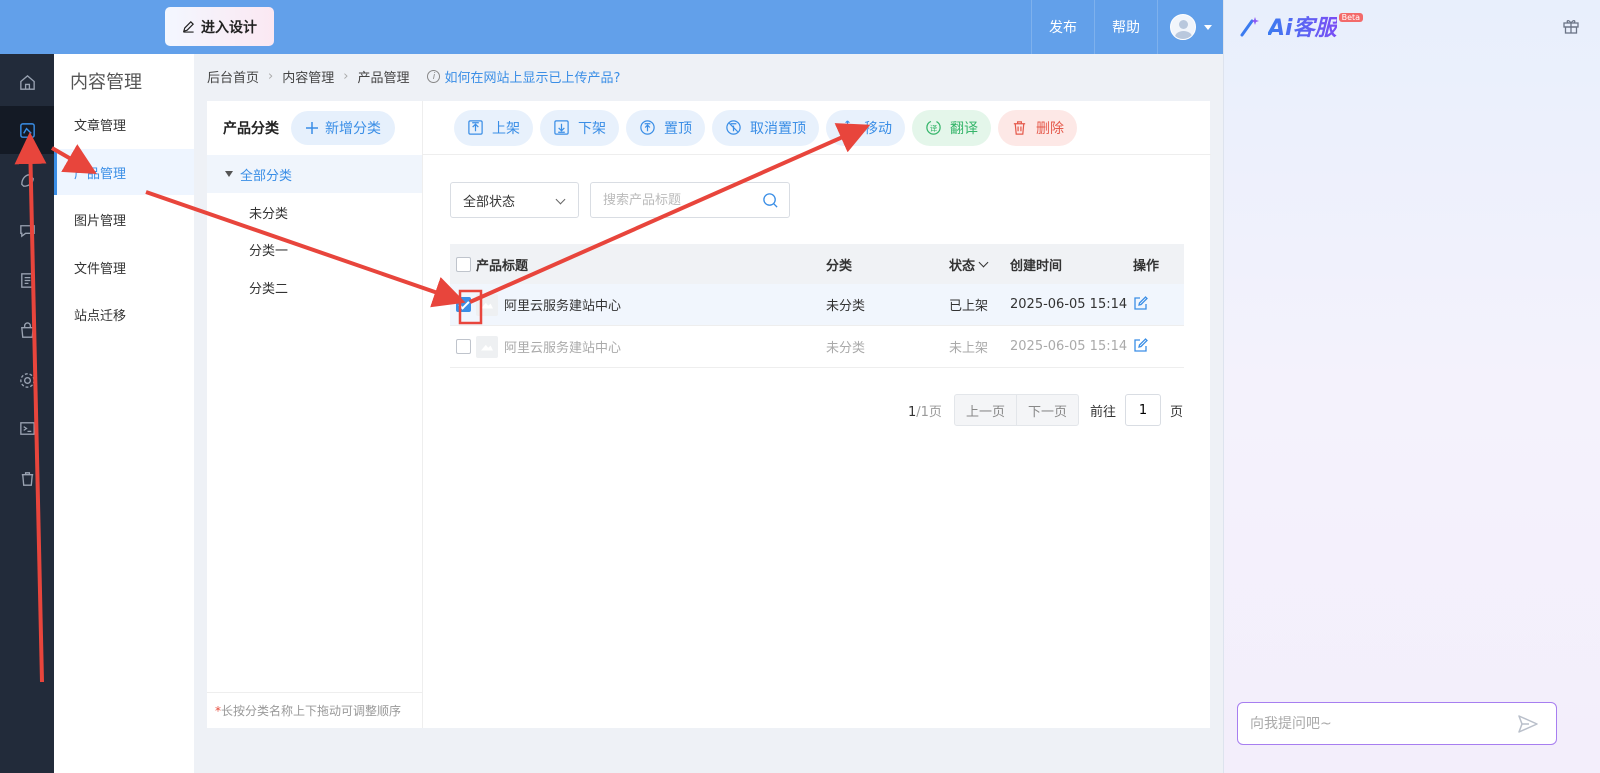 This screenshot has width=1600, height=773. I want to click on status-select: 全部状态, so click(514, 200).